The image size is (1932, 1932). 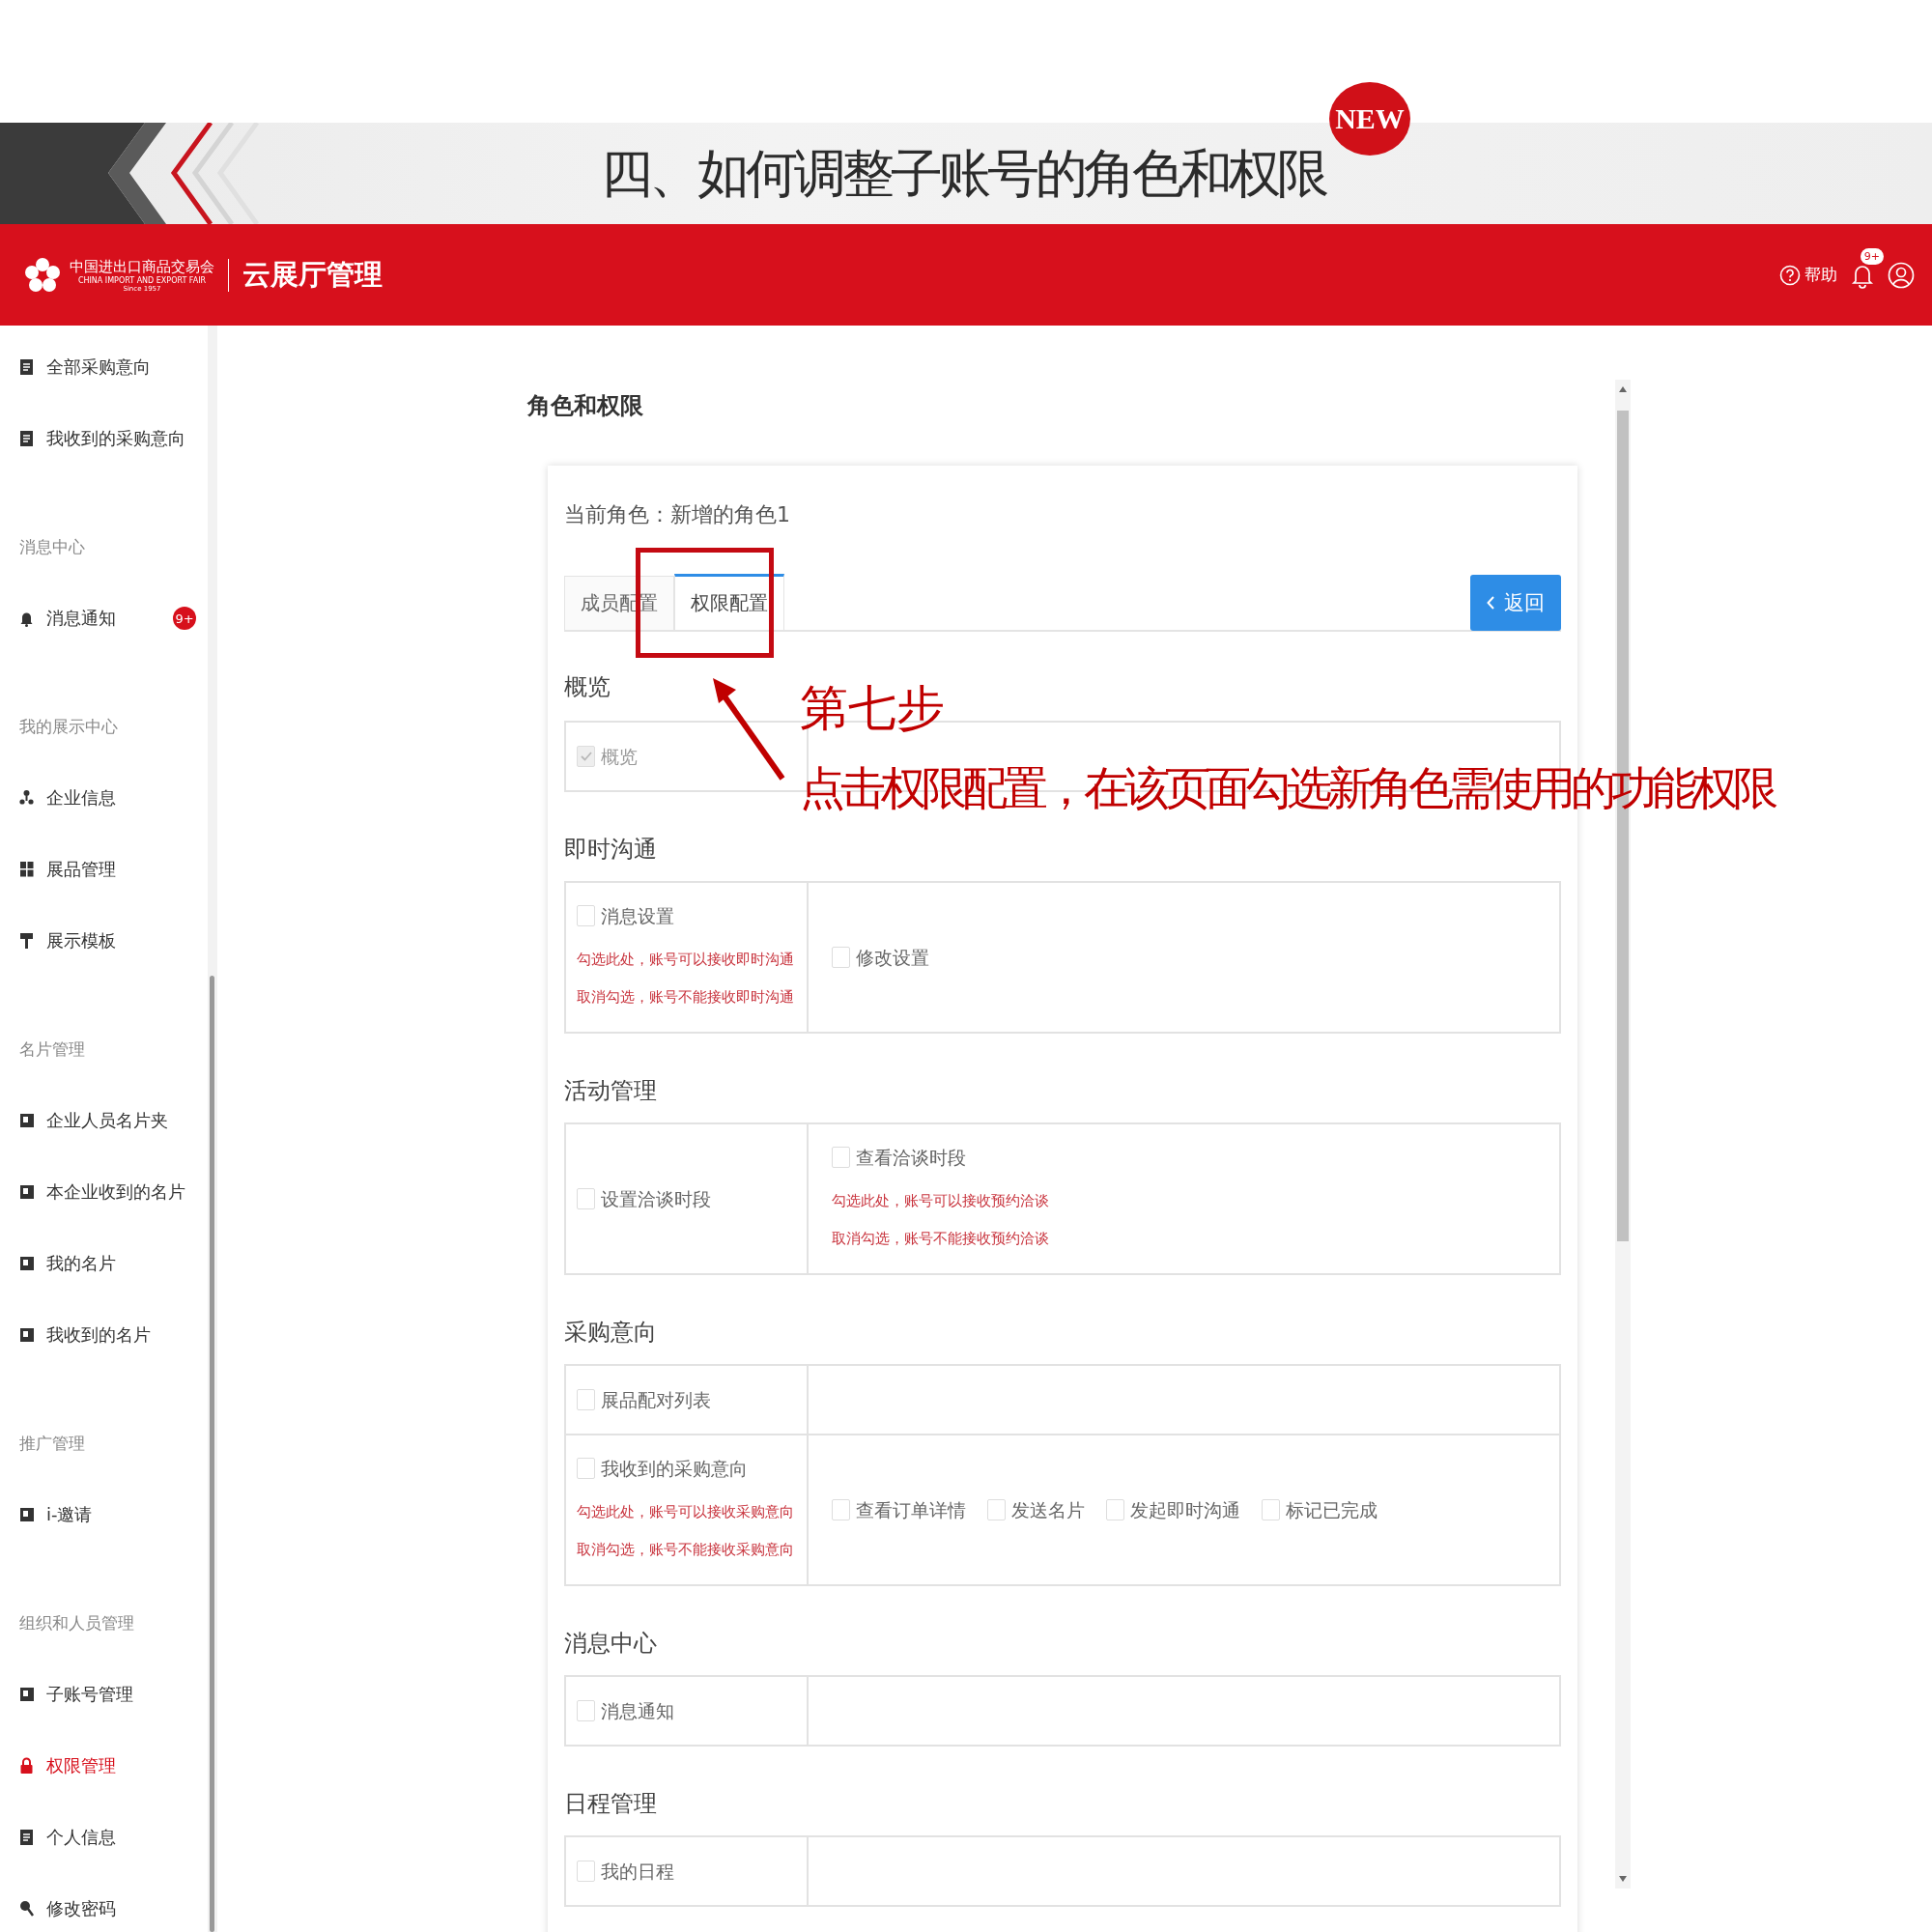 What do you see at coordinates (1173, 1509) in the screenshot?
I see `checkbox-option: 发起即时沟通` at bounding box center [1173, 1509].